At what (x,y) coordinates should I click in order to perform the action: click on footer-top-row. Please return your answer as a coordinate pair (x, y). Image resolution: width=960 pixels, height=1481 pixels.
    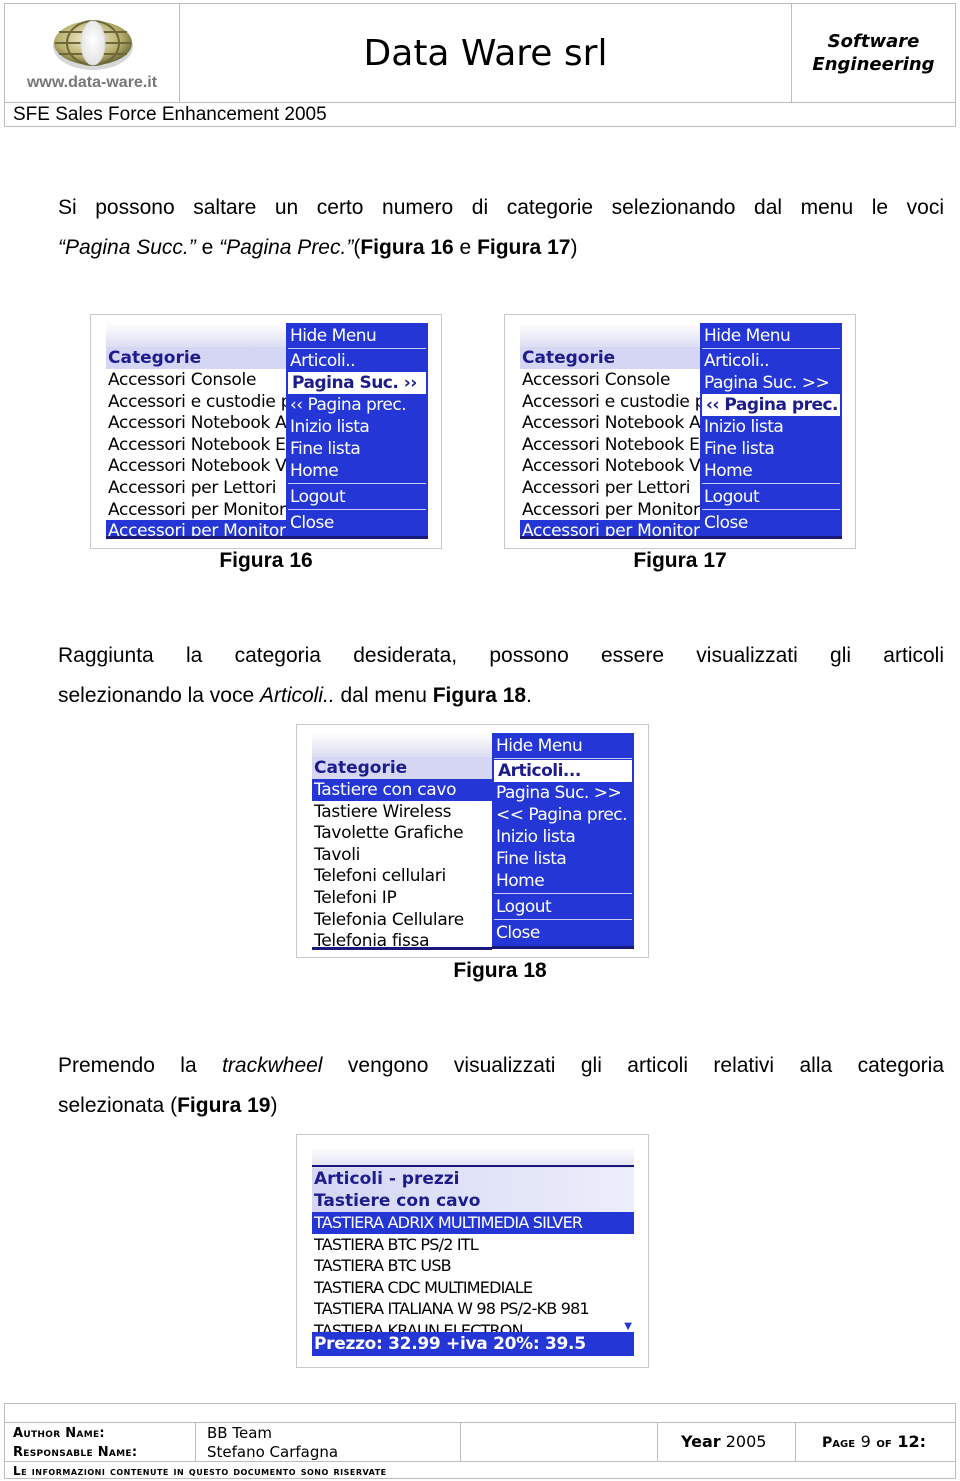
    Looking at the image, I should click on (480, 1413).